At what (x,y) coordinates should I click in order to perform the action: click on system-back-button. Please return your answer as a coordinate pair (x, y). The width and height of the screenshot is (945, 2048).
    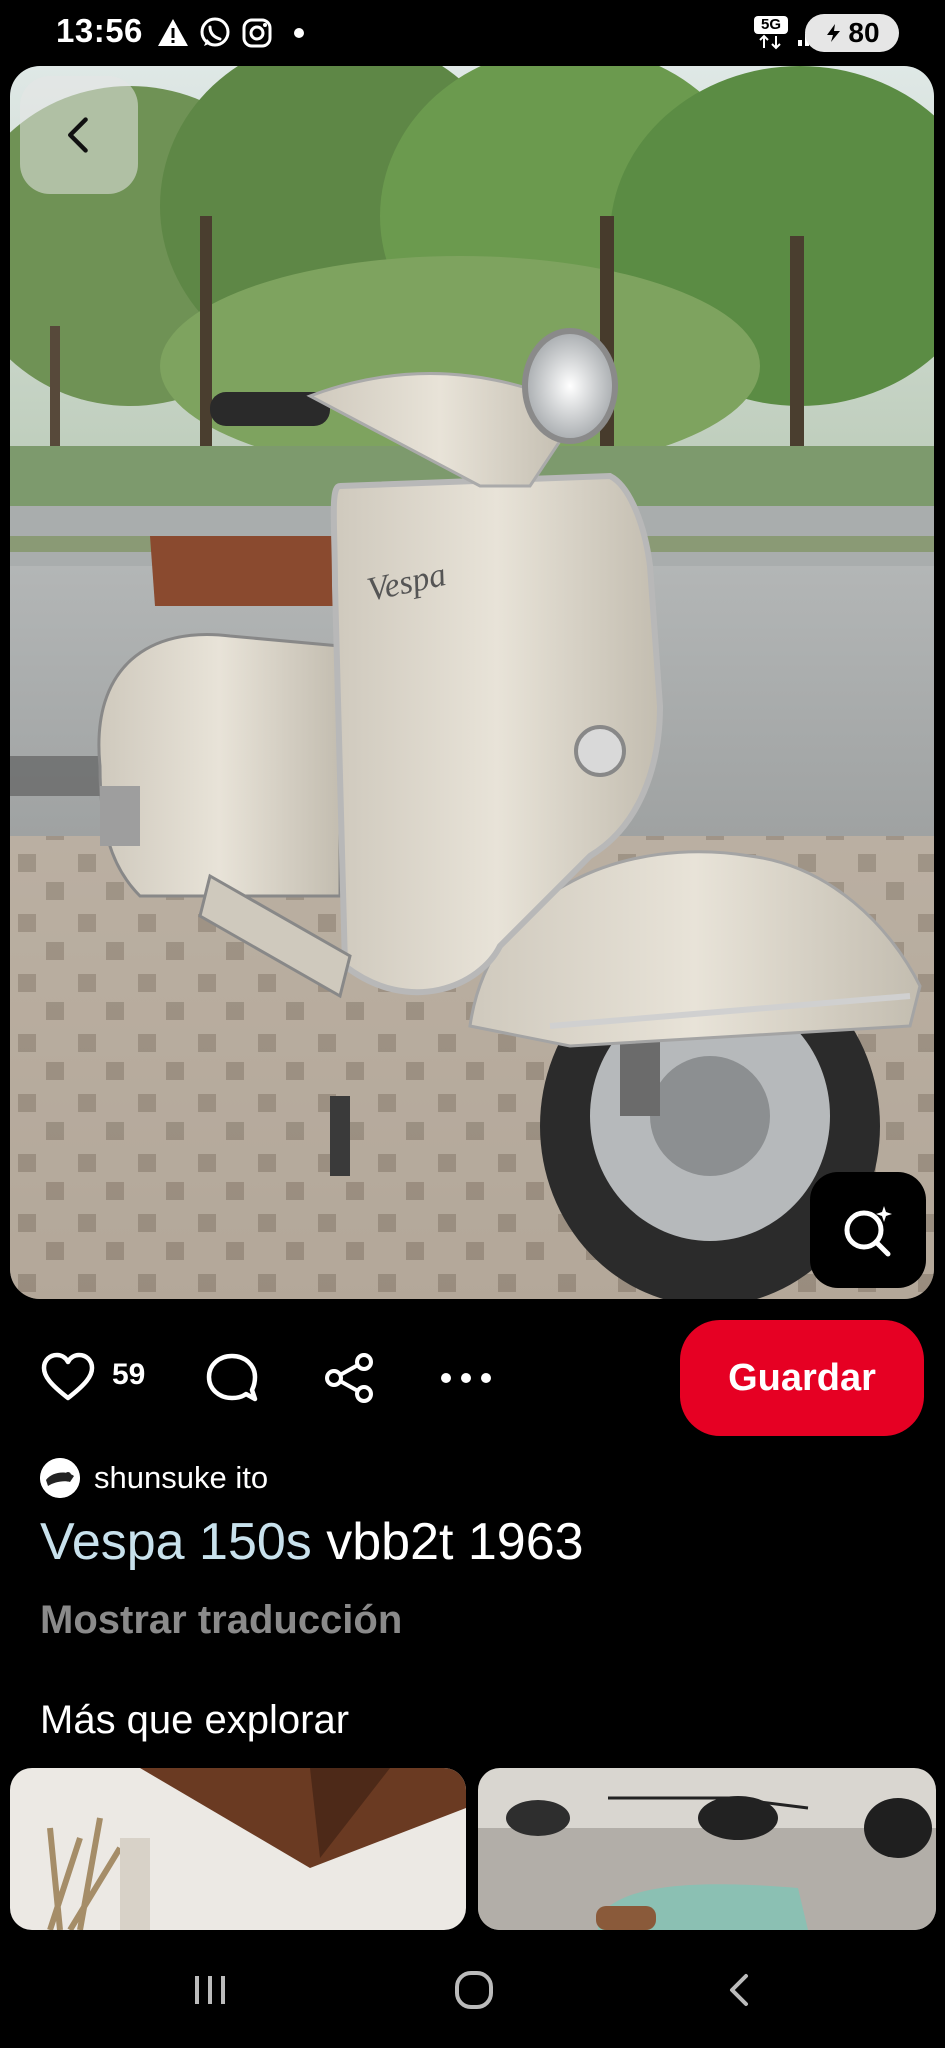
    Looking at the image, I should click on (740, 1990).